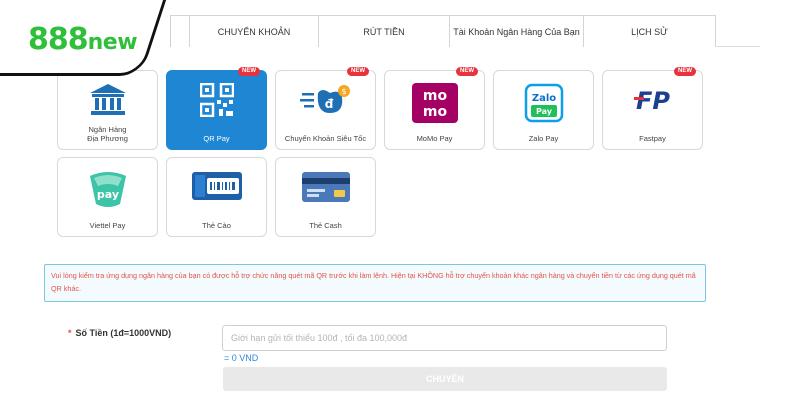 The image size is (800, 400). What do you see at coordinates (216, 188) in the screenshot?
I see `scratch-card-icon` at bounding box center [216, 188].